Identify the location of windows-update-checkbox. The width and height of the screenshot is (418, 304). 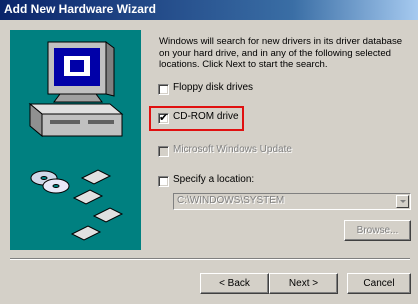
(163, 151).